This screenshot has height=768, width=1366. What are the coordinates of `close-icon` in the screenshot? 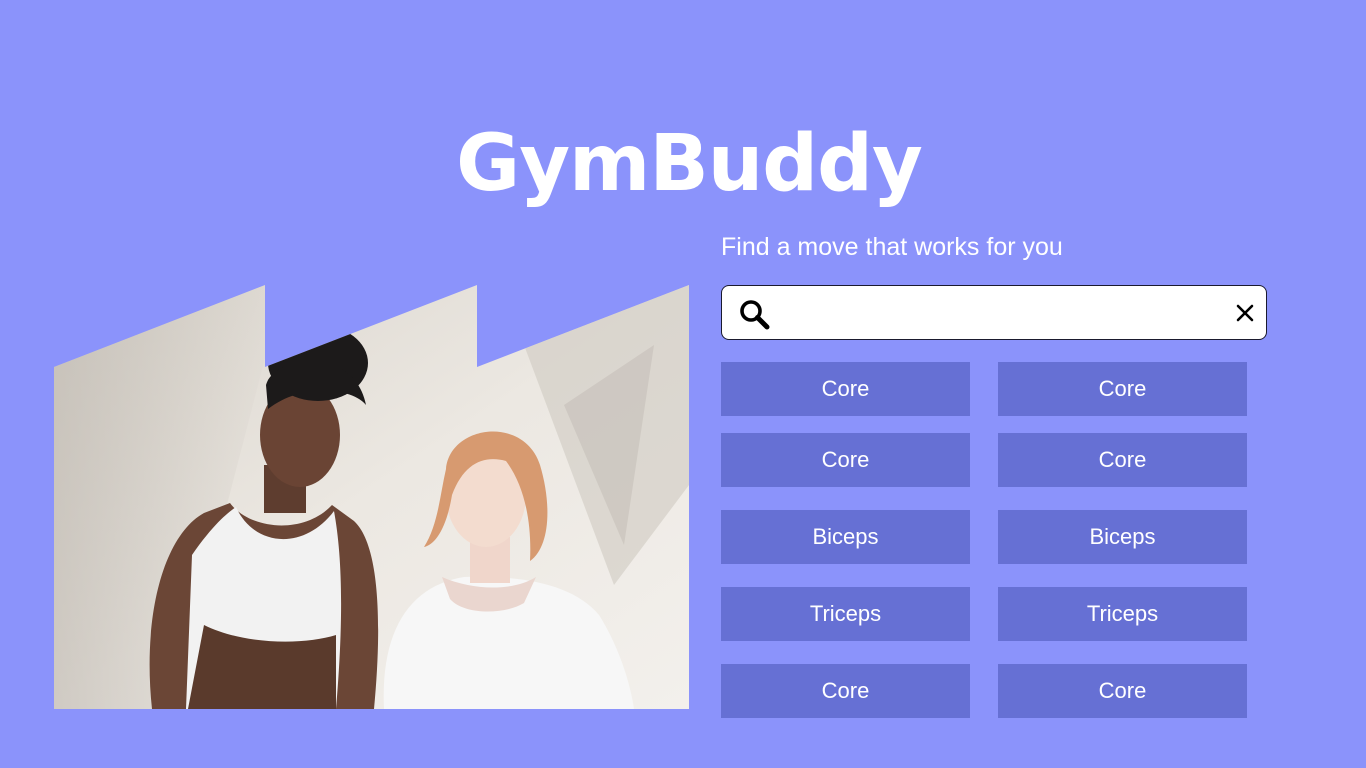 It's located at (1245, 313).